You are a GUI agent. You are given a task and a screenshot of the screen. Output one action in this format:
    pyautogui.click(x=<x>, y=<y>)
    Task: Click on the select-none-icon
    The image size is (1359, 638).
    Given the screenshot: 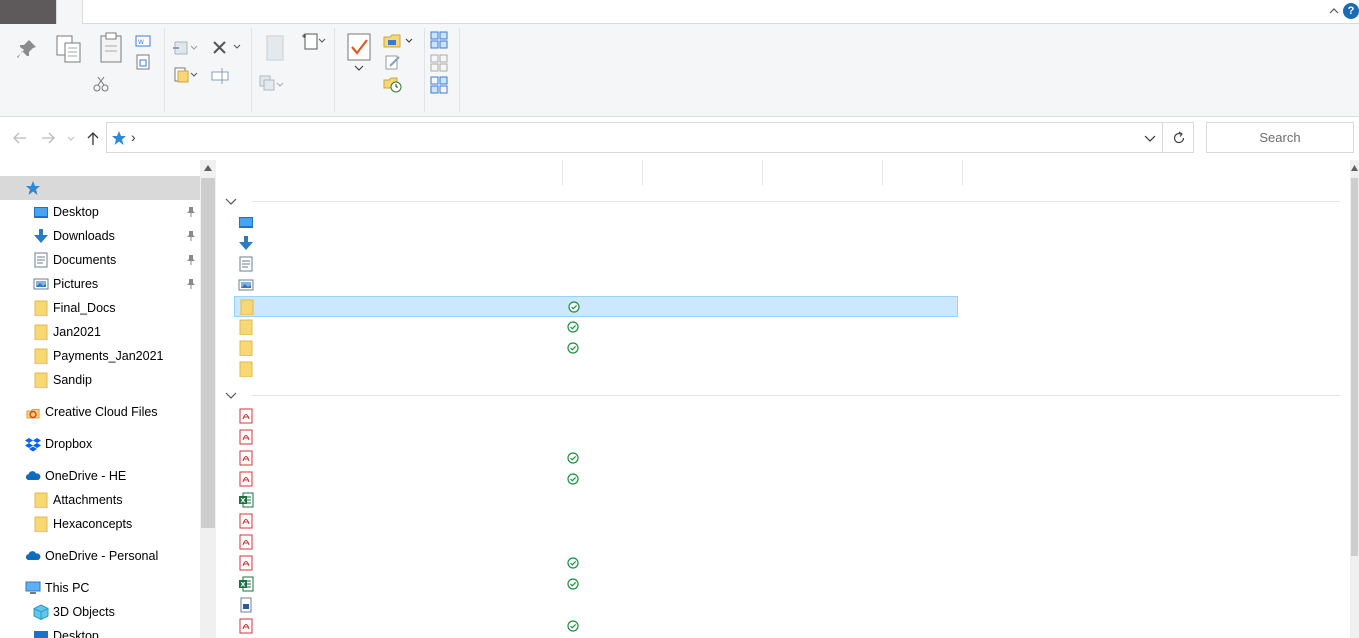 What is the action you would take?
    pyautogui.click(x=439, y=63)
    